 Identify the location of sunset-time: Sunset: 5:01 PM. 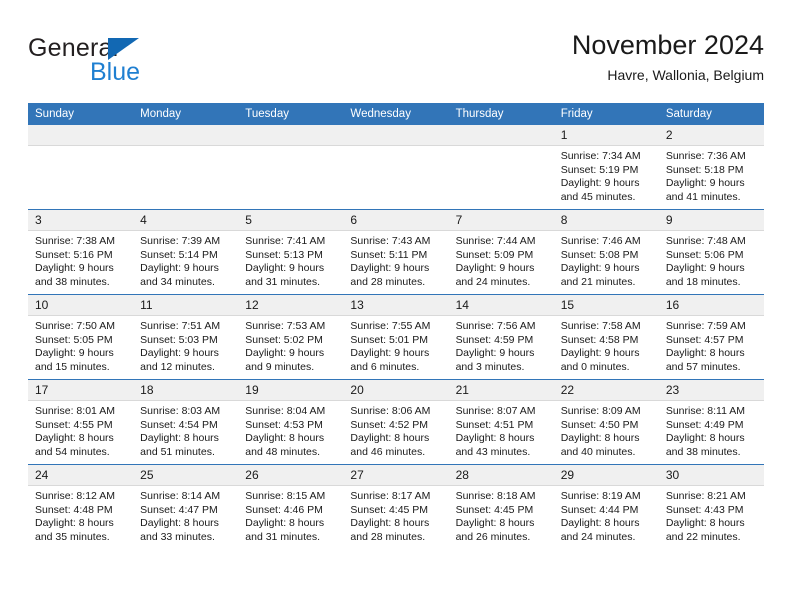
(389, 339).